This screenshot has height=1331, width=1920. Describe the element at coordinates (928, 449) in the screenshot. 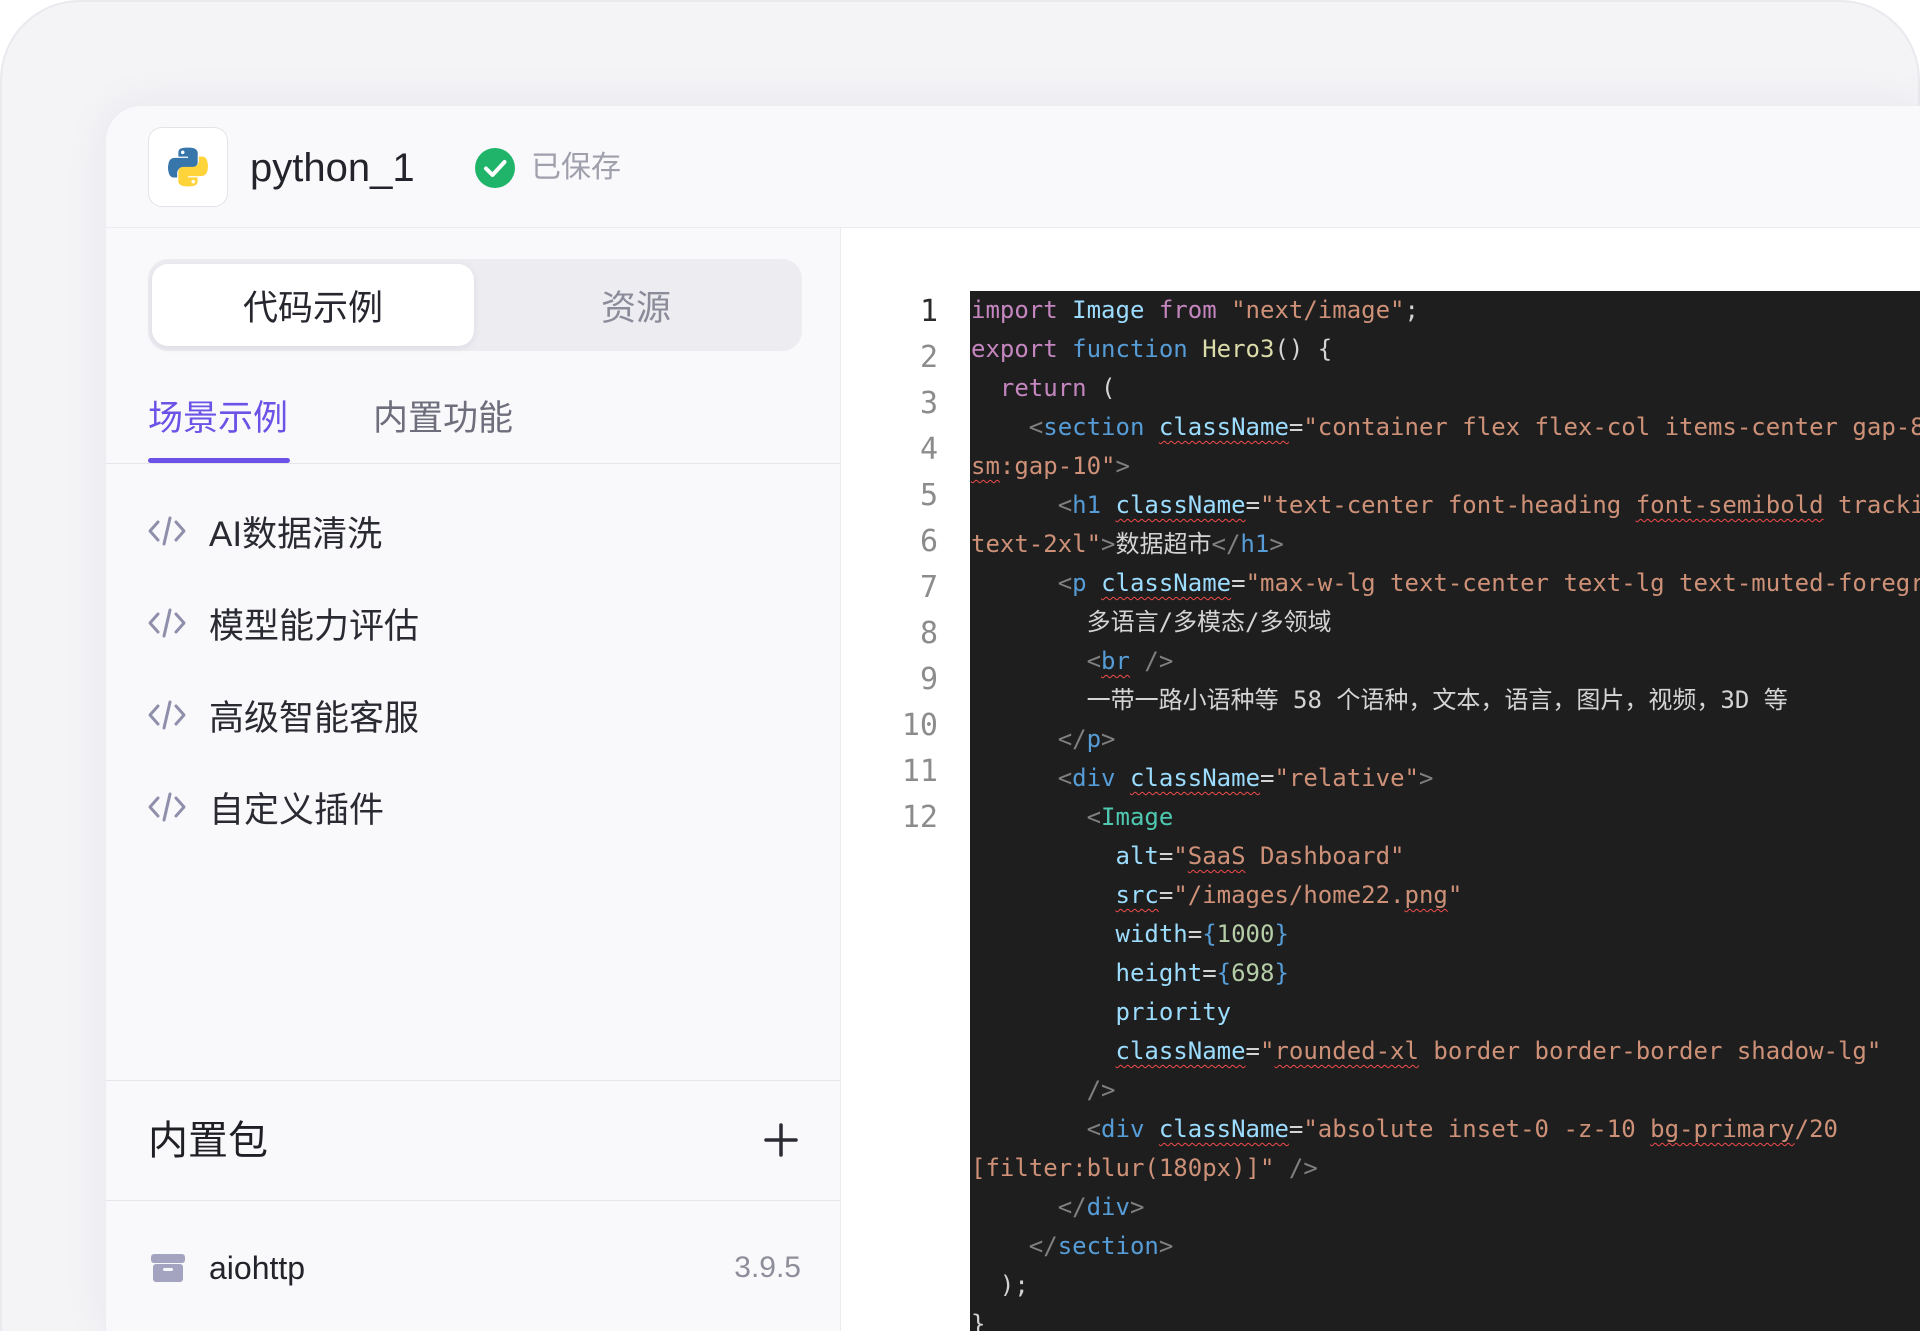

I see `line-number: 4` at that location.